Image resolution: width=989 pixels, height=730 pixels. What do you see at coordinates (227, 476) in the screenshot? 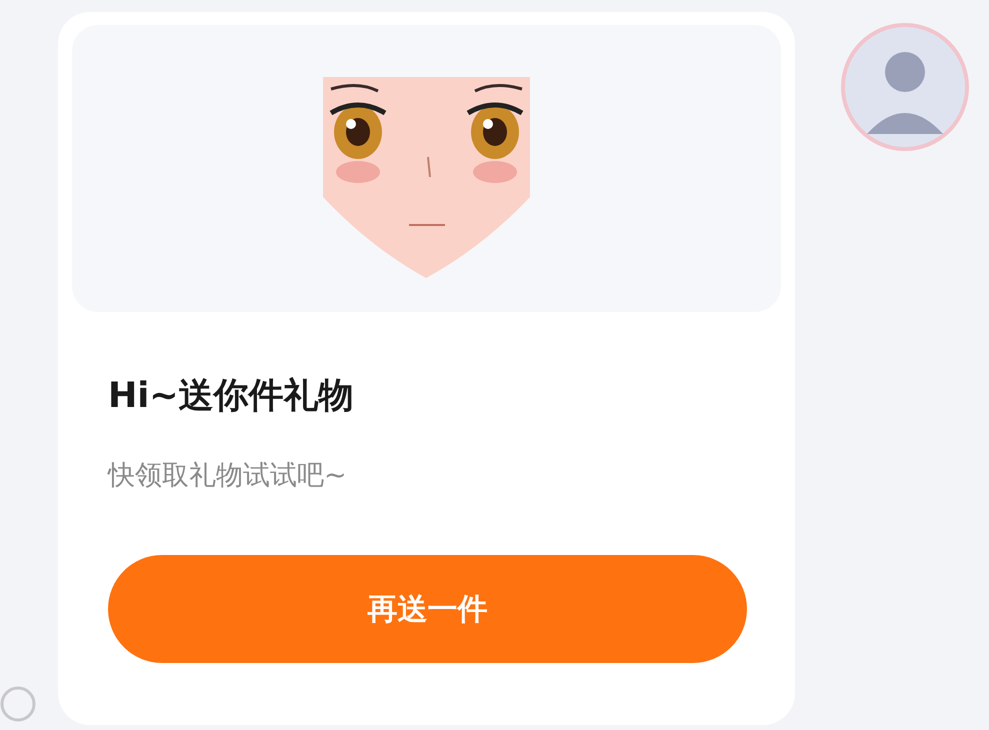
I see `card-subtitle: 快领取礼物试试吧~` at bounding box center [227, 476].